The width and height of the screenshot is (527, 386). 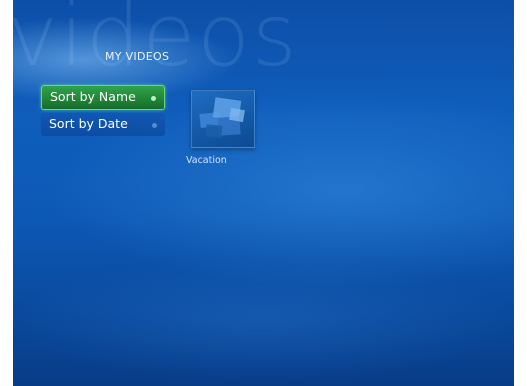 I want to click on sort-by-name-button: Sort by Name, so click(x=103, y=97).